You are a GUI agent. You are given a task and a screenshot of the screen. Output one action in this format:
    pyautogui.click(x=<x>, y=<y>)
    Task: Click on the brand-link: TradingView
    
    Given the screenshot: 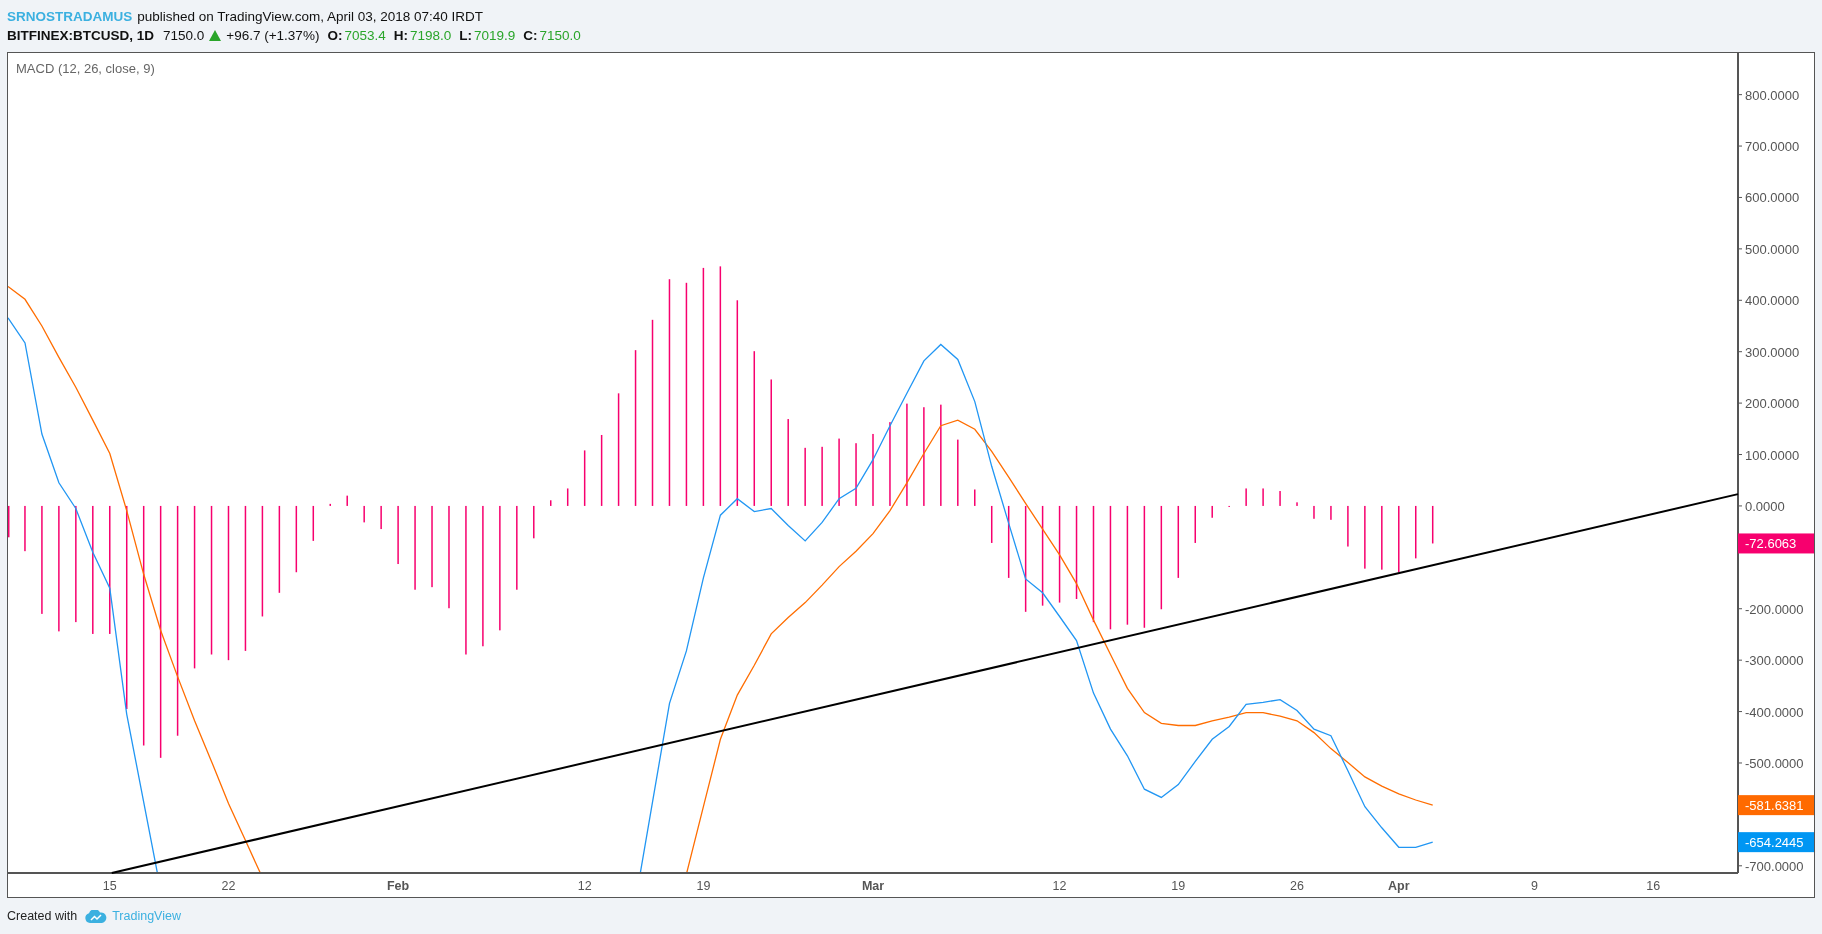 What is the action you would take?
    pyautogui.click(x=146, y=916)
    